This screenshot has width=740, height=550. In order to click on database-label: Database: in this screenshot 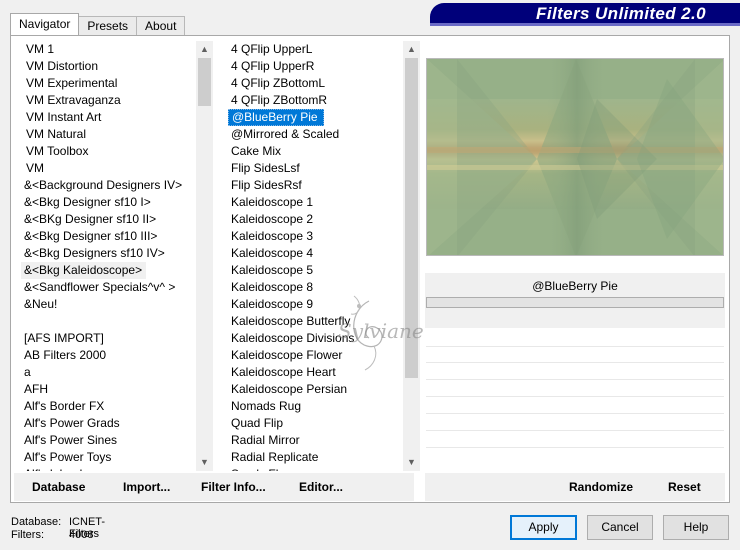, I will do `click(36, 522)`.